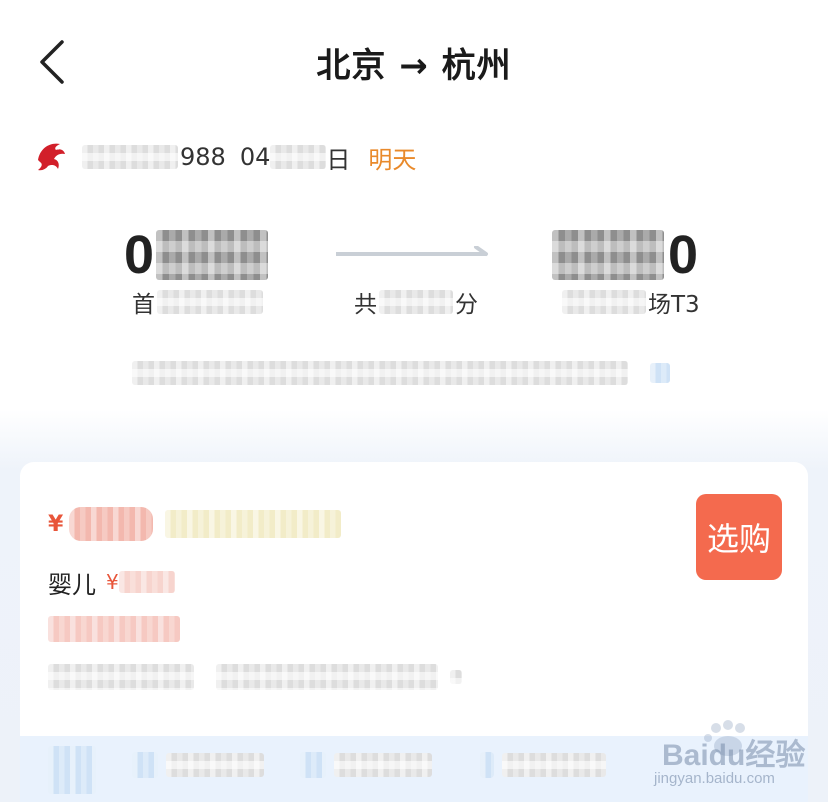 The image size is (828, 802). What do you see at coordinates (146, 582) in the screenshot?
I see `blurred-infant-price` at bounding box center [146, 582].